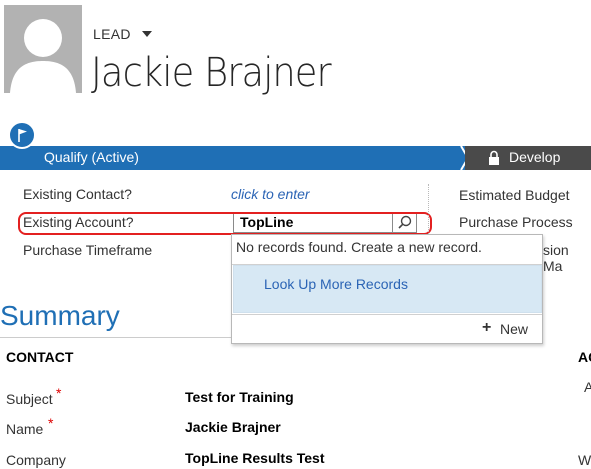 The image size is (591, 469). Describe the element at coordinates (233, 427) in the screenshot. I see `name-value: Jackie Brajner` at that location.